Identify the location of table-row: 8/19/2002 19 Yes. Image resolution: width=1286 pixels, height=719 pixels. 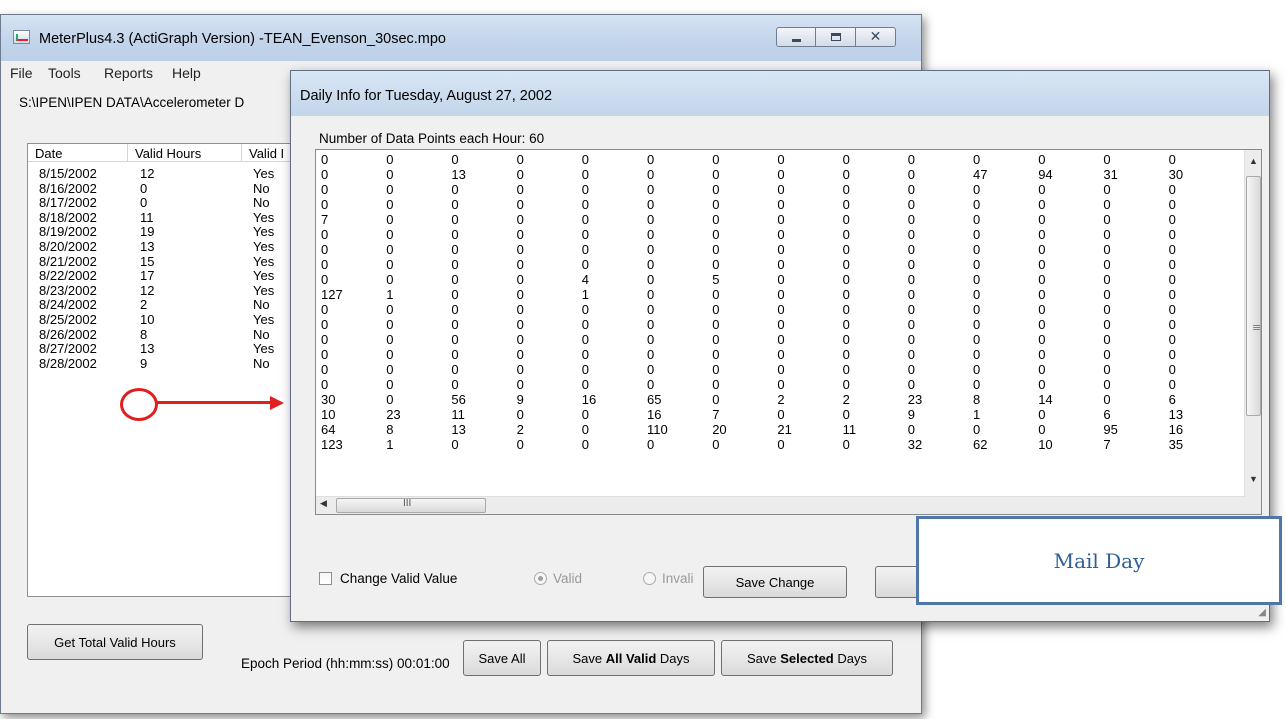
(161, 232).